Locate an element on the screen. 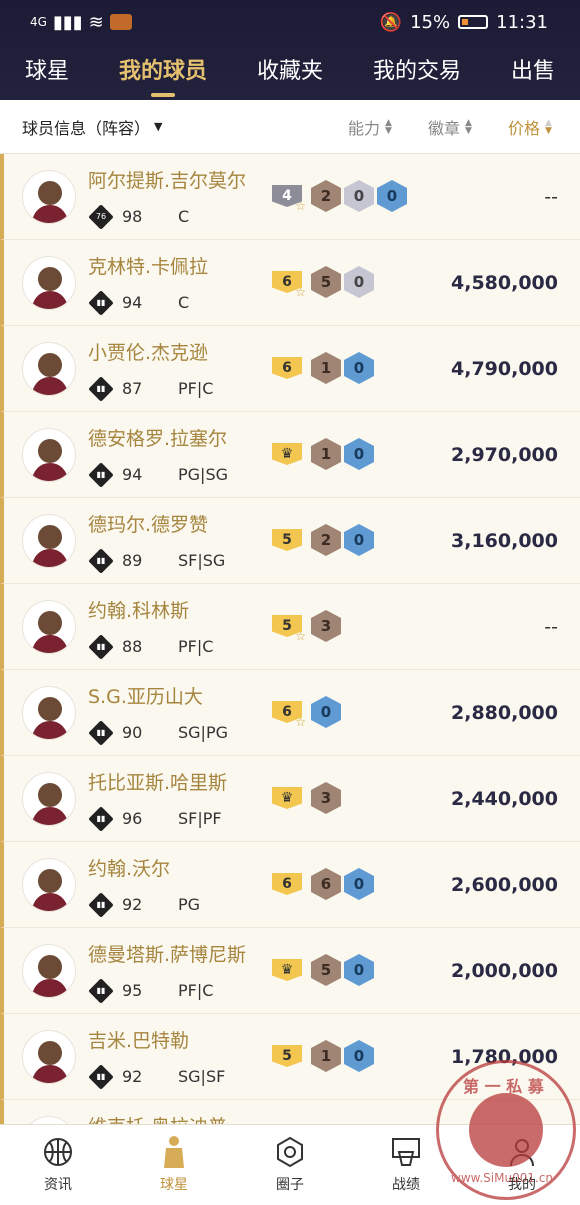 The width and height of the screenshot is (580, 1205). player-row: 克林特.卡佩拉 ▮▮ 94 C 6 ☆ 5 0 4,580,000 is located at coordinates (290, 283).